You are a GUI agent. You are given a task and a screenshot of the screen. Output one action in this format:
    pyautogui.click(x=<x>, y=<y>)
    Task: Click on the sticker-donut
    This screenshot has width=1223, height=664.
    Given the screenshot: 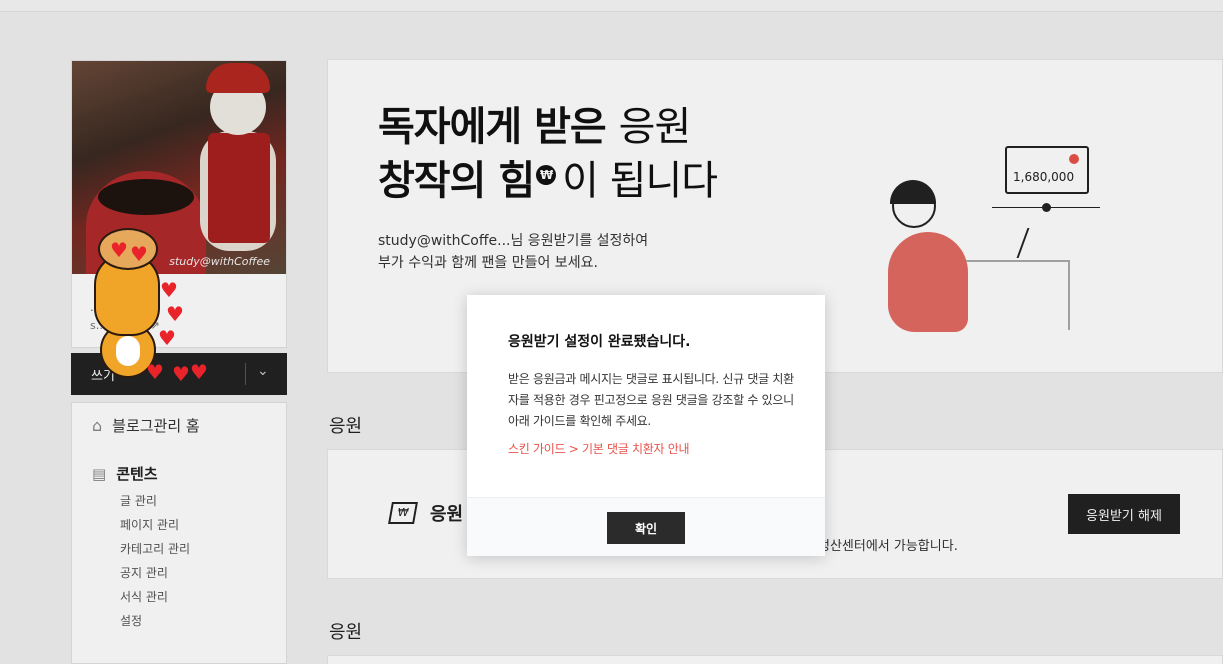 What is the action you would take?
    pyautogui.click(x=128, y=249)
    